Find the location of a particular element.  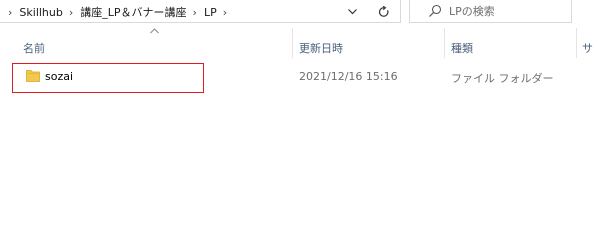

address-bar: › Skillhub › 講座_LP＆バナー講座 › LP › is located at coordinates (200, 11).